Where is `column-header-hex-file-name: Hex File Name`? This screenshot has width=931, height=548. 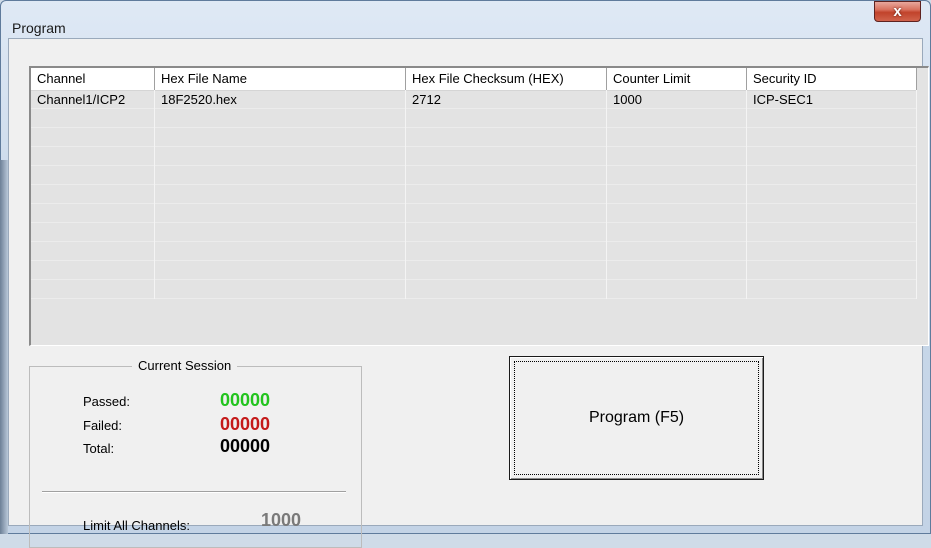 column-header-hex-file-name: Hex File Name is located at coordinates (280, 79).